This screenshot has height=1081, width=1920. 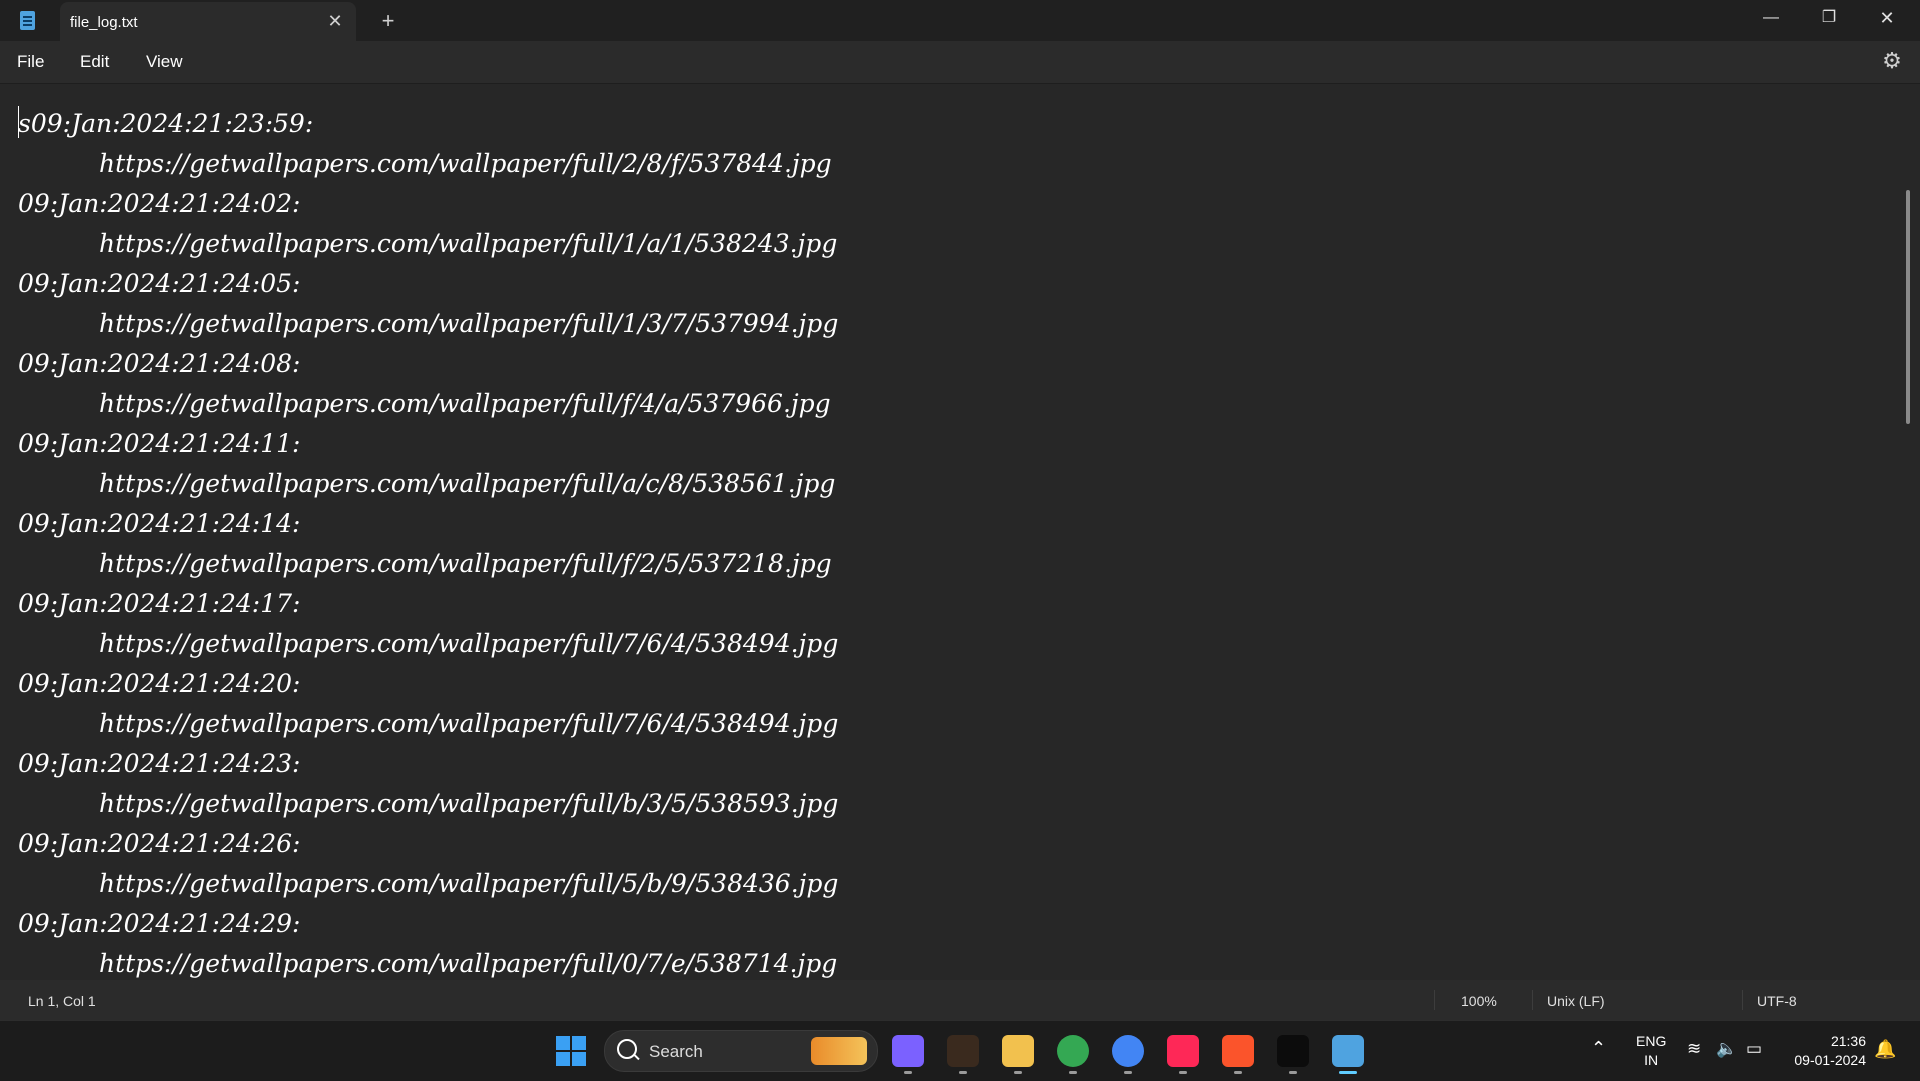 I want to click on log-timestamp-line: 09:Jan:2024:21:24:29:, so click(x=159, y=923).